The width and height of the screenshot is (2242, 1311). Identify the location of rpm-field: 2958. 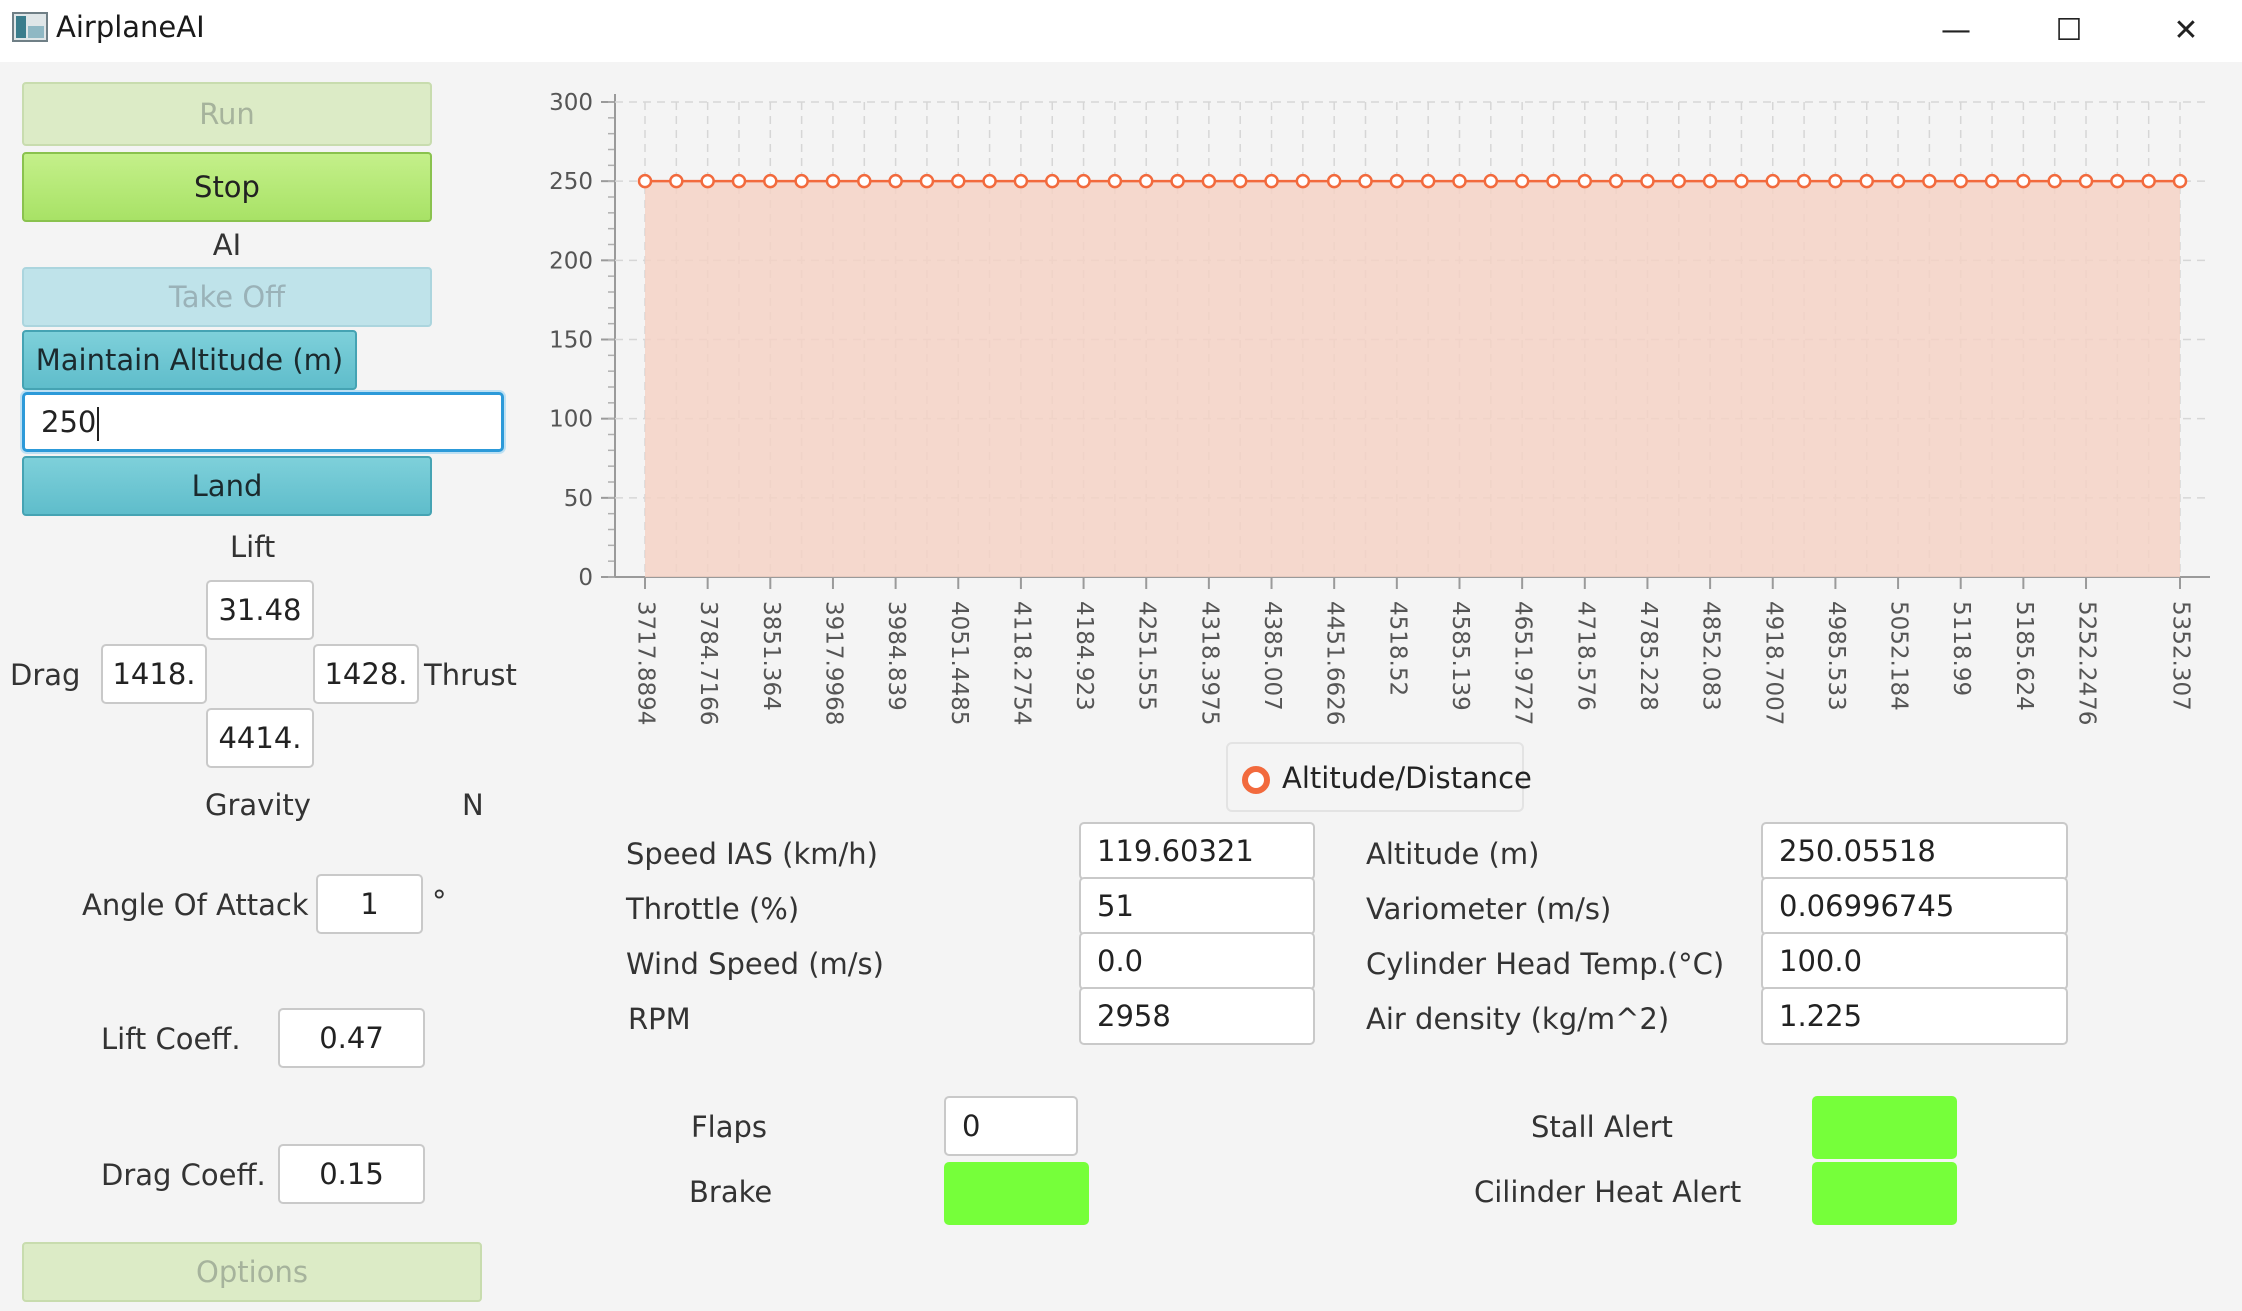
(1197, 1016).